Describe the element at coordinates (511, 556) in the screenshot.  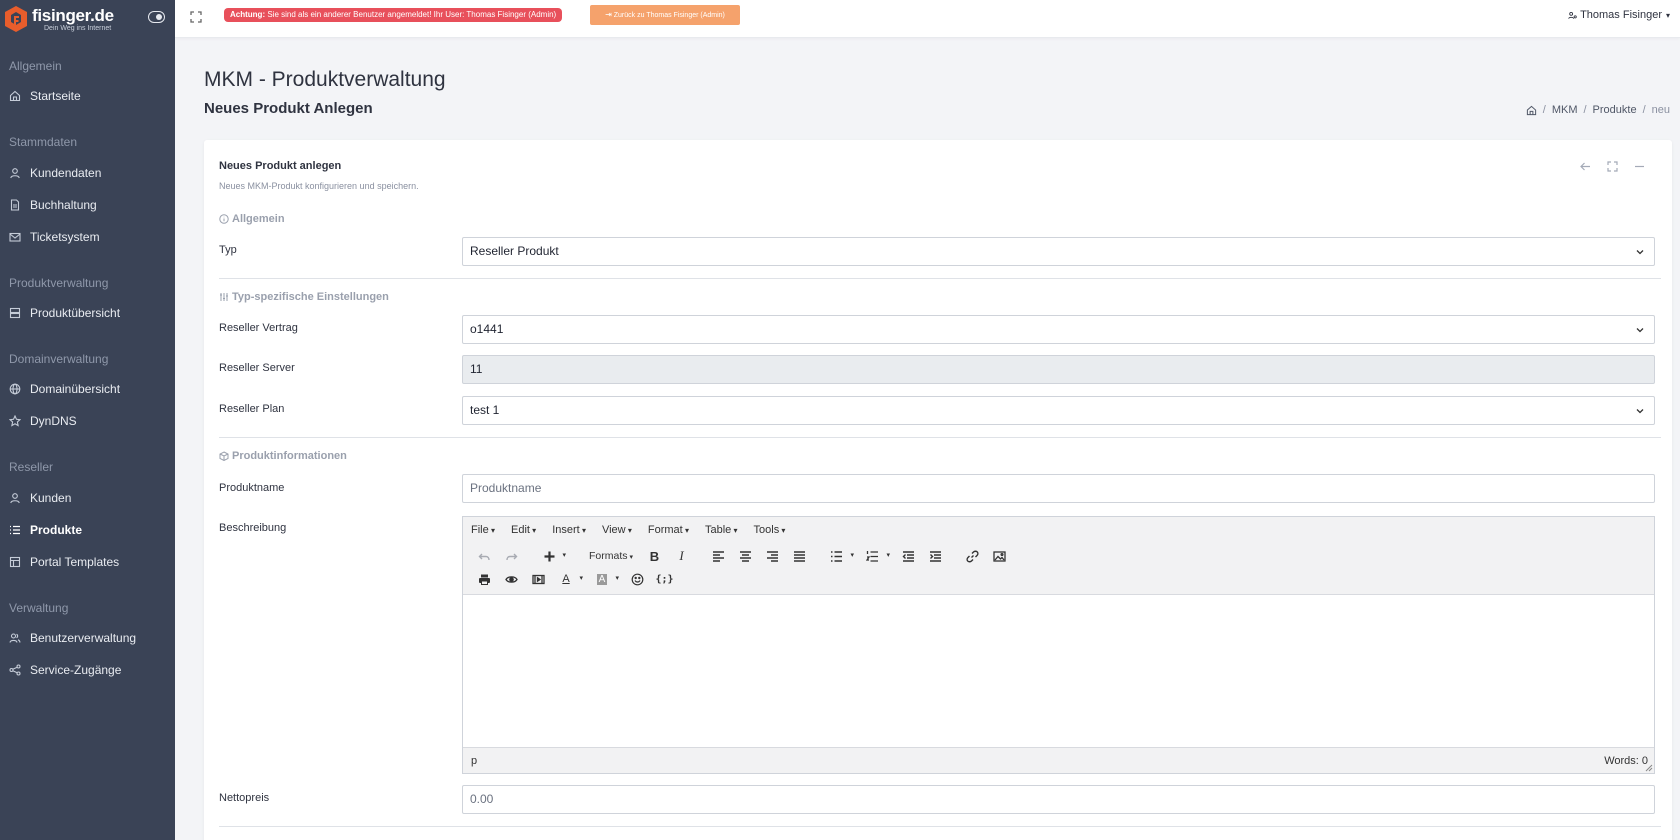
I see `redo-button` at that location.